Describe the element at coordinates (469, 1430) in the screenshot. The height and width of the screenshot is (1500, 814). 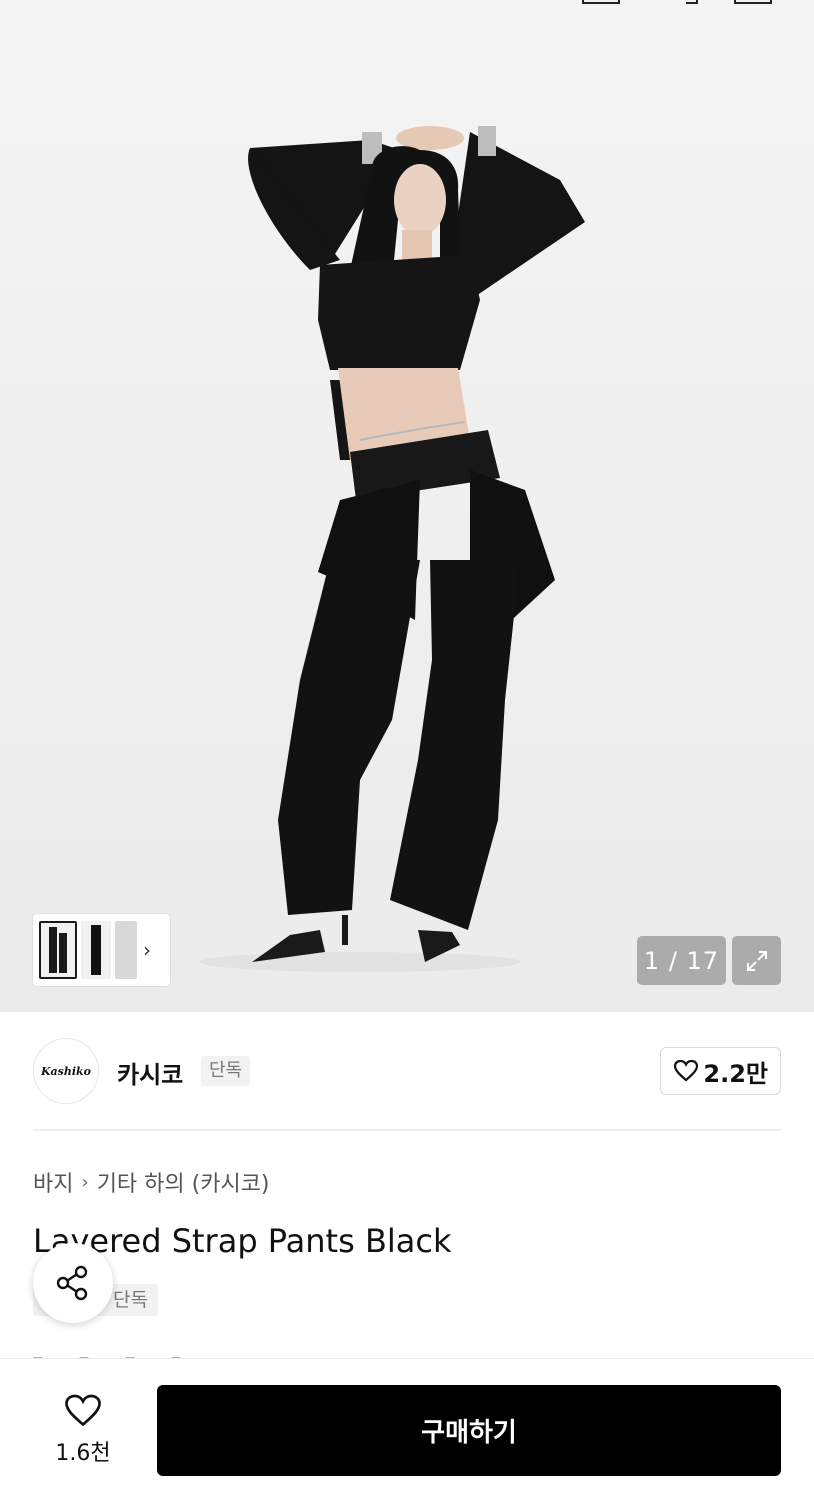
I see `buy-button: 구매하기` at that location.